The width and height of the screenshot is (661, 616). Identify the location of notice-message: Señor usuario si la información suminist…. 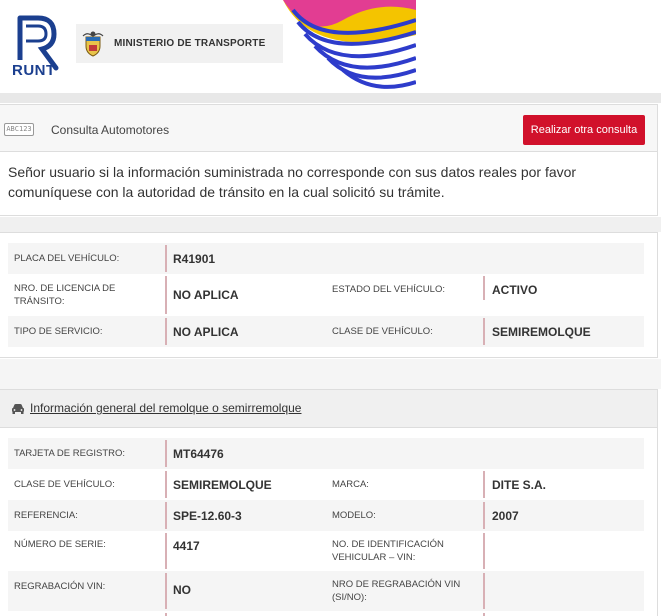
(329, 184).